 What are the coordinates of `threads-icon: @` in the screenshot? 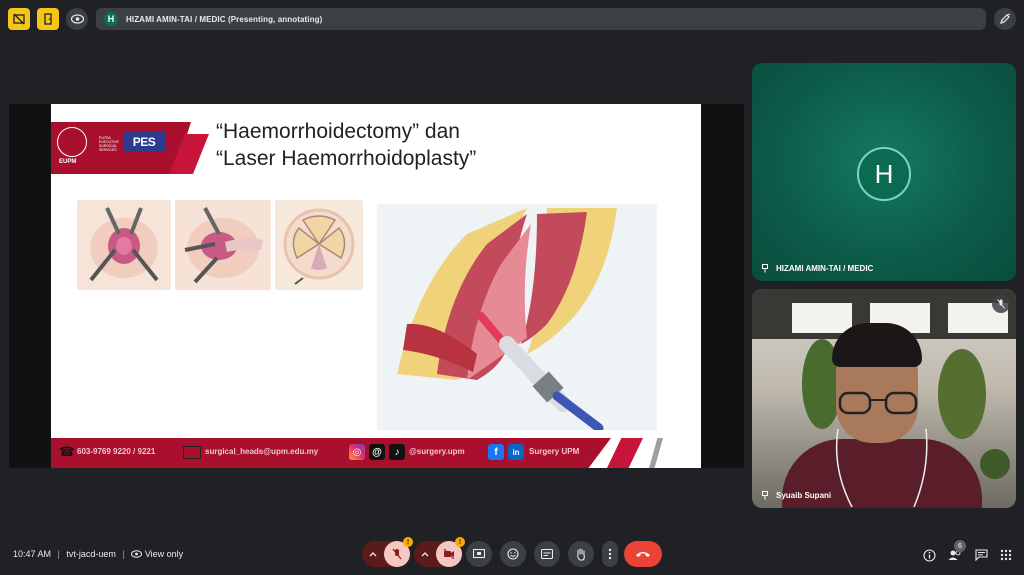 It's located at (377, 452).